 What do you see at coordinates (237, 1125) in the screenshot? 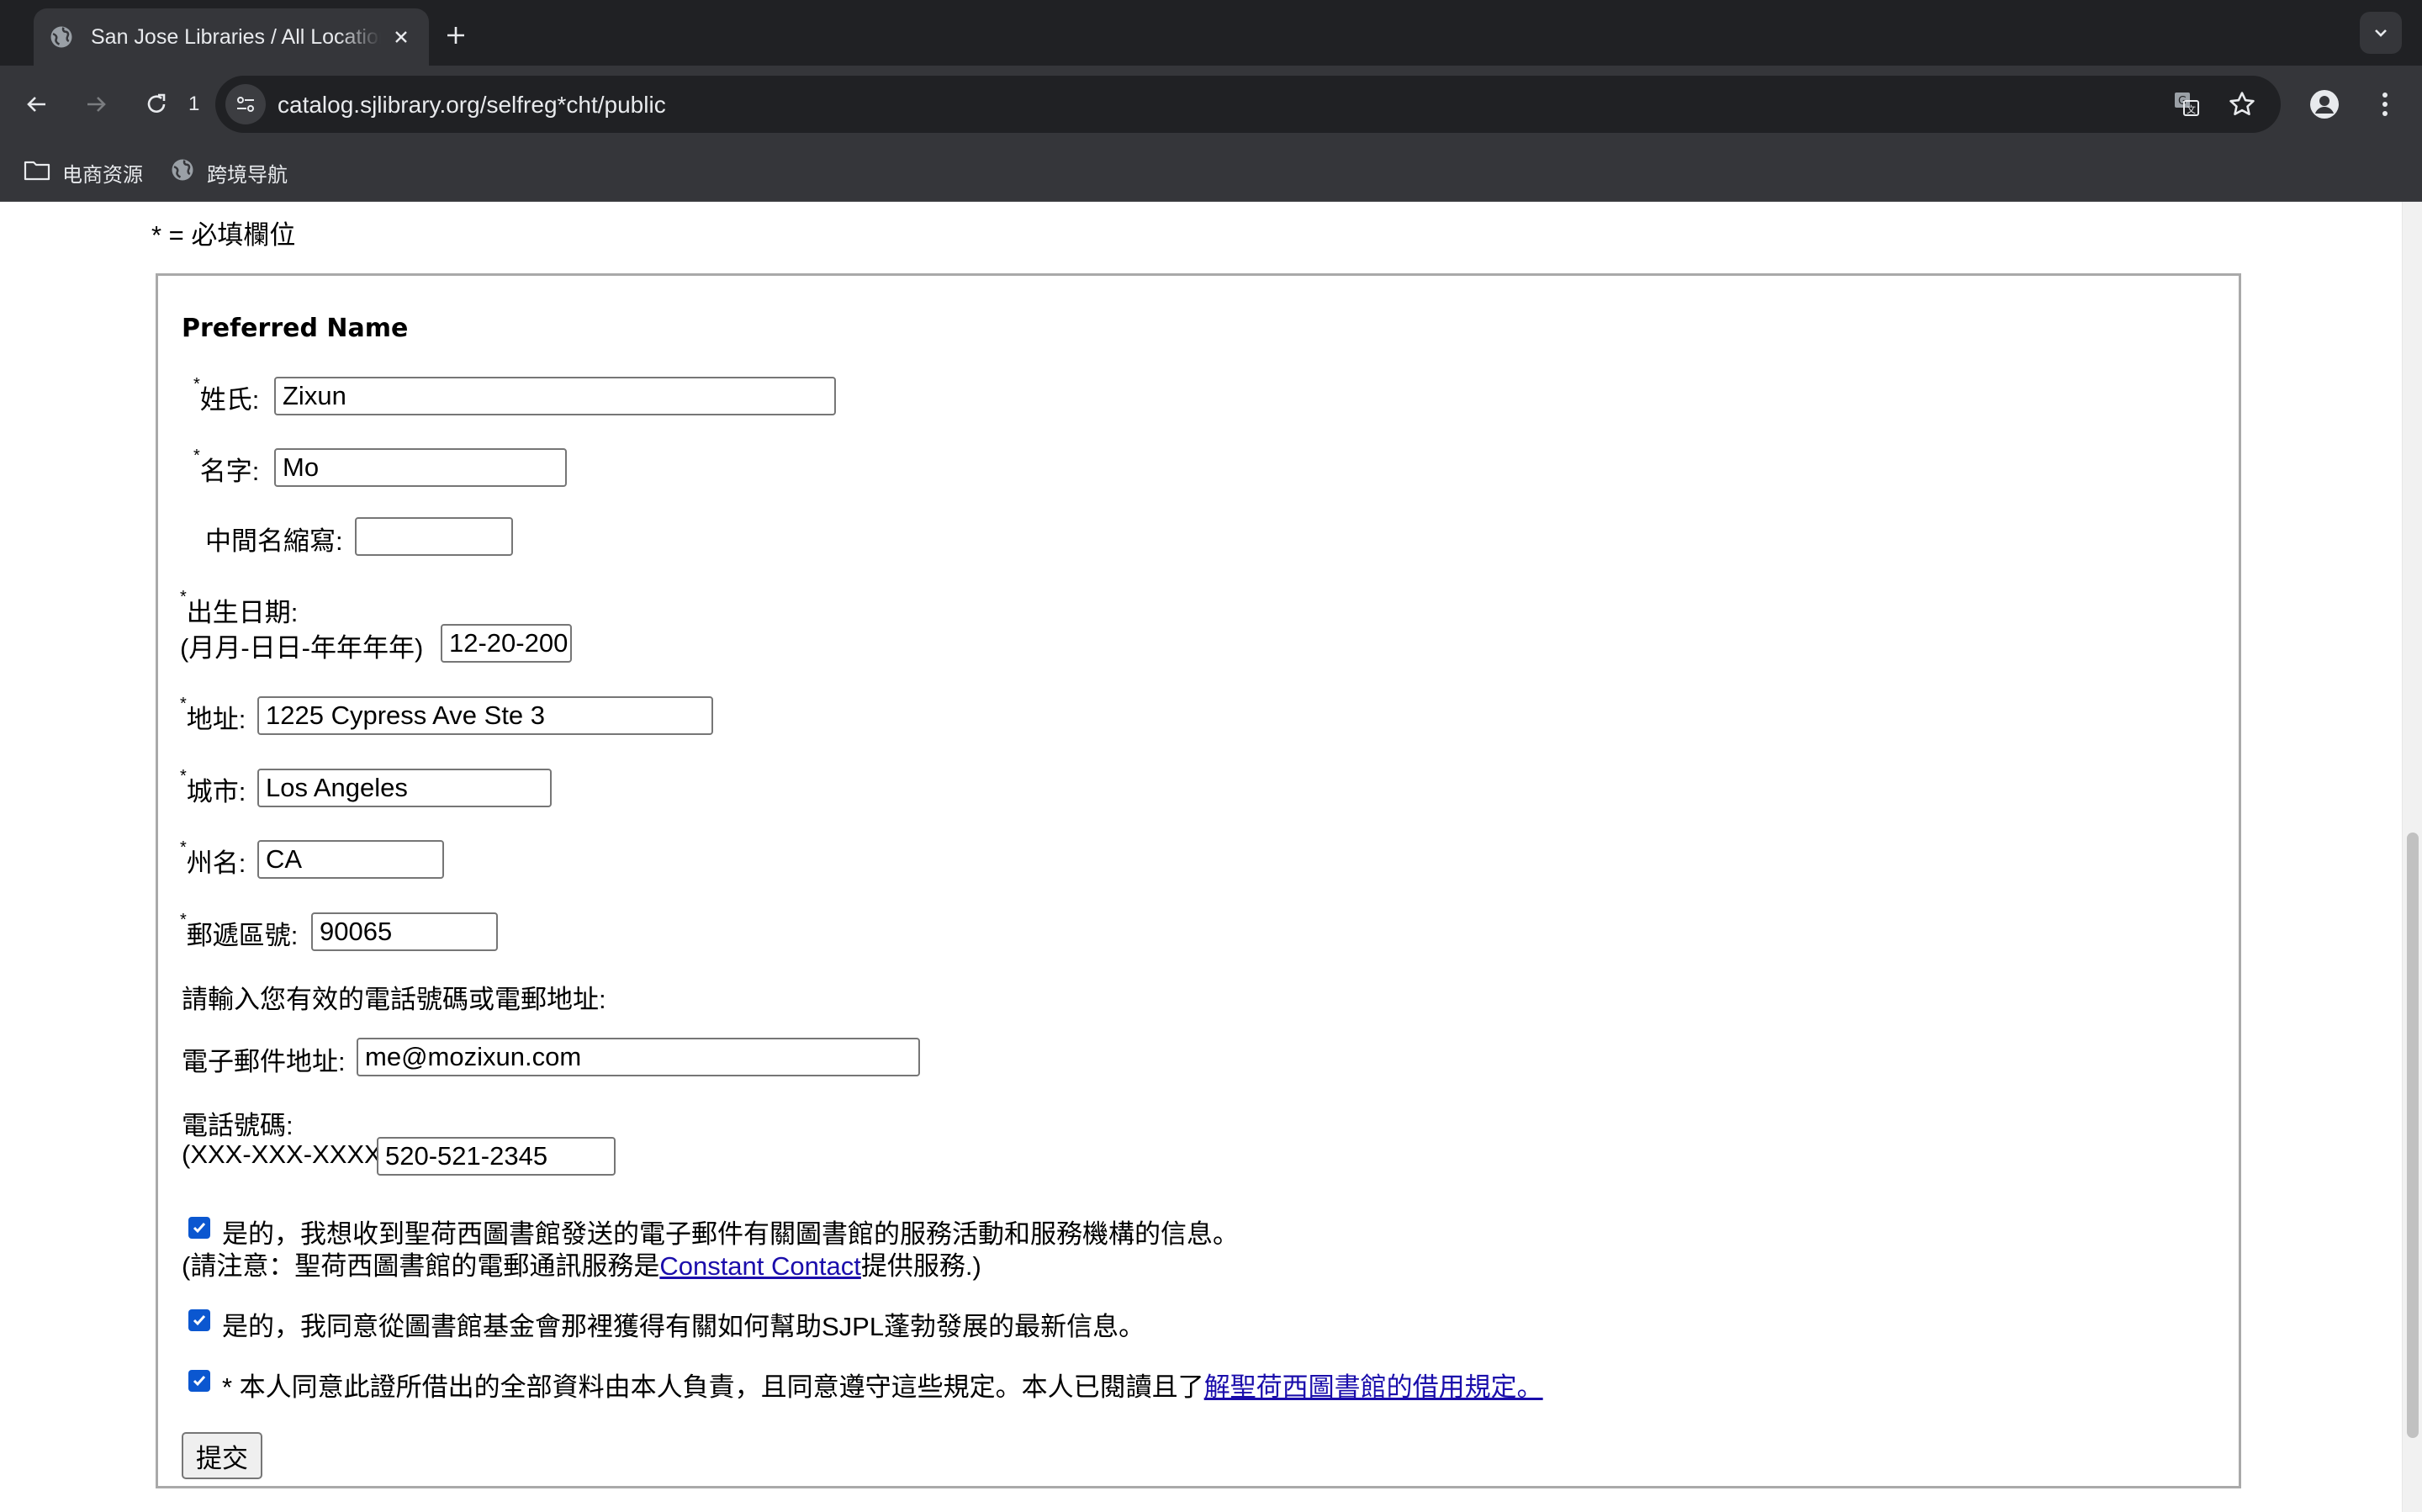
I see `phone-label: 電話號碼:` at bounding box center [237, 1125].